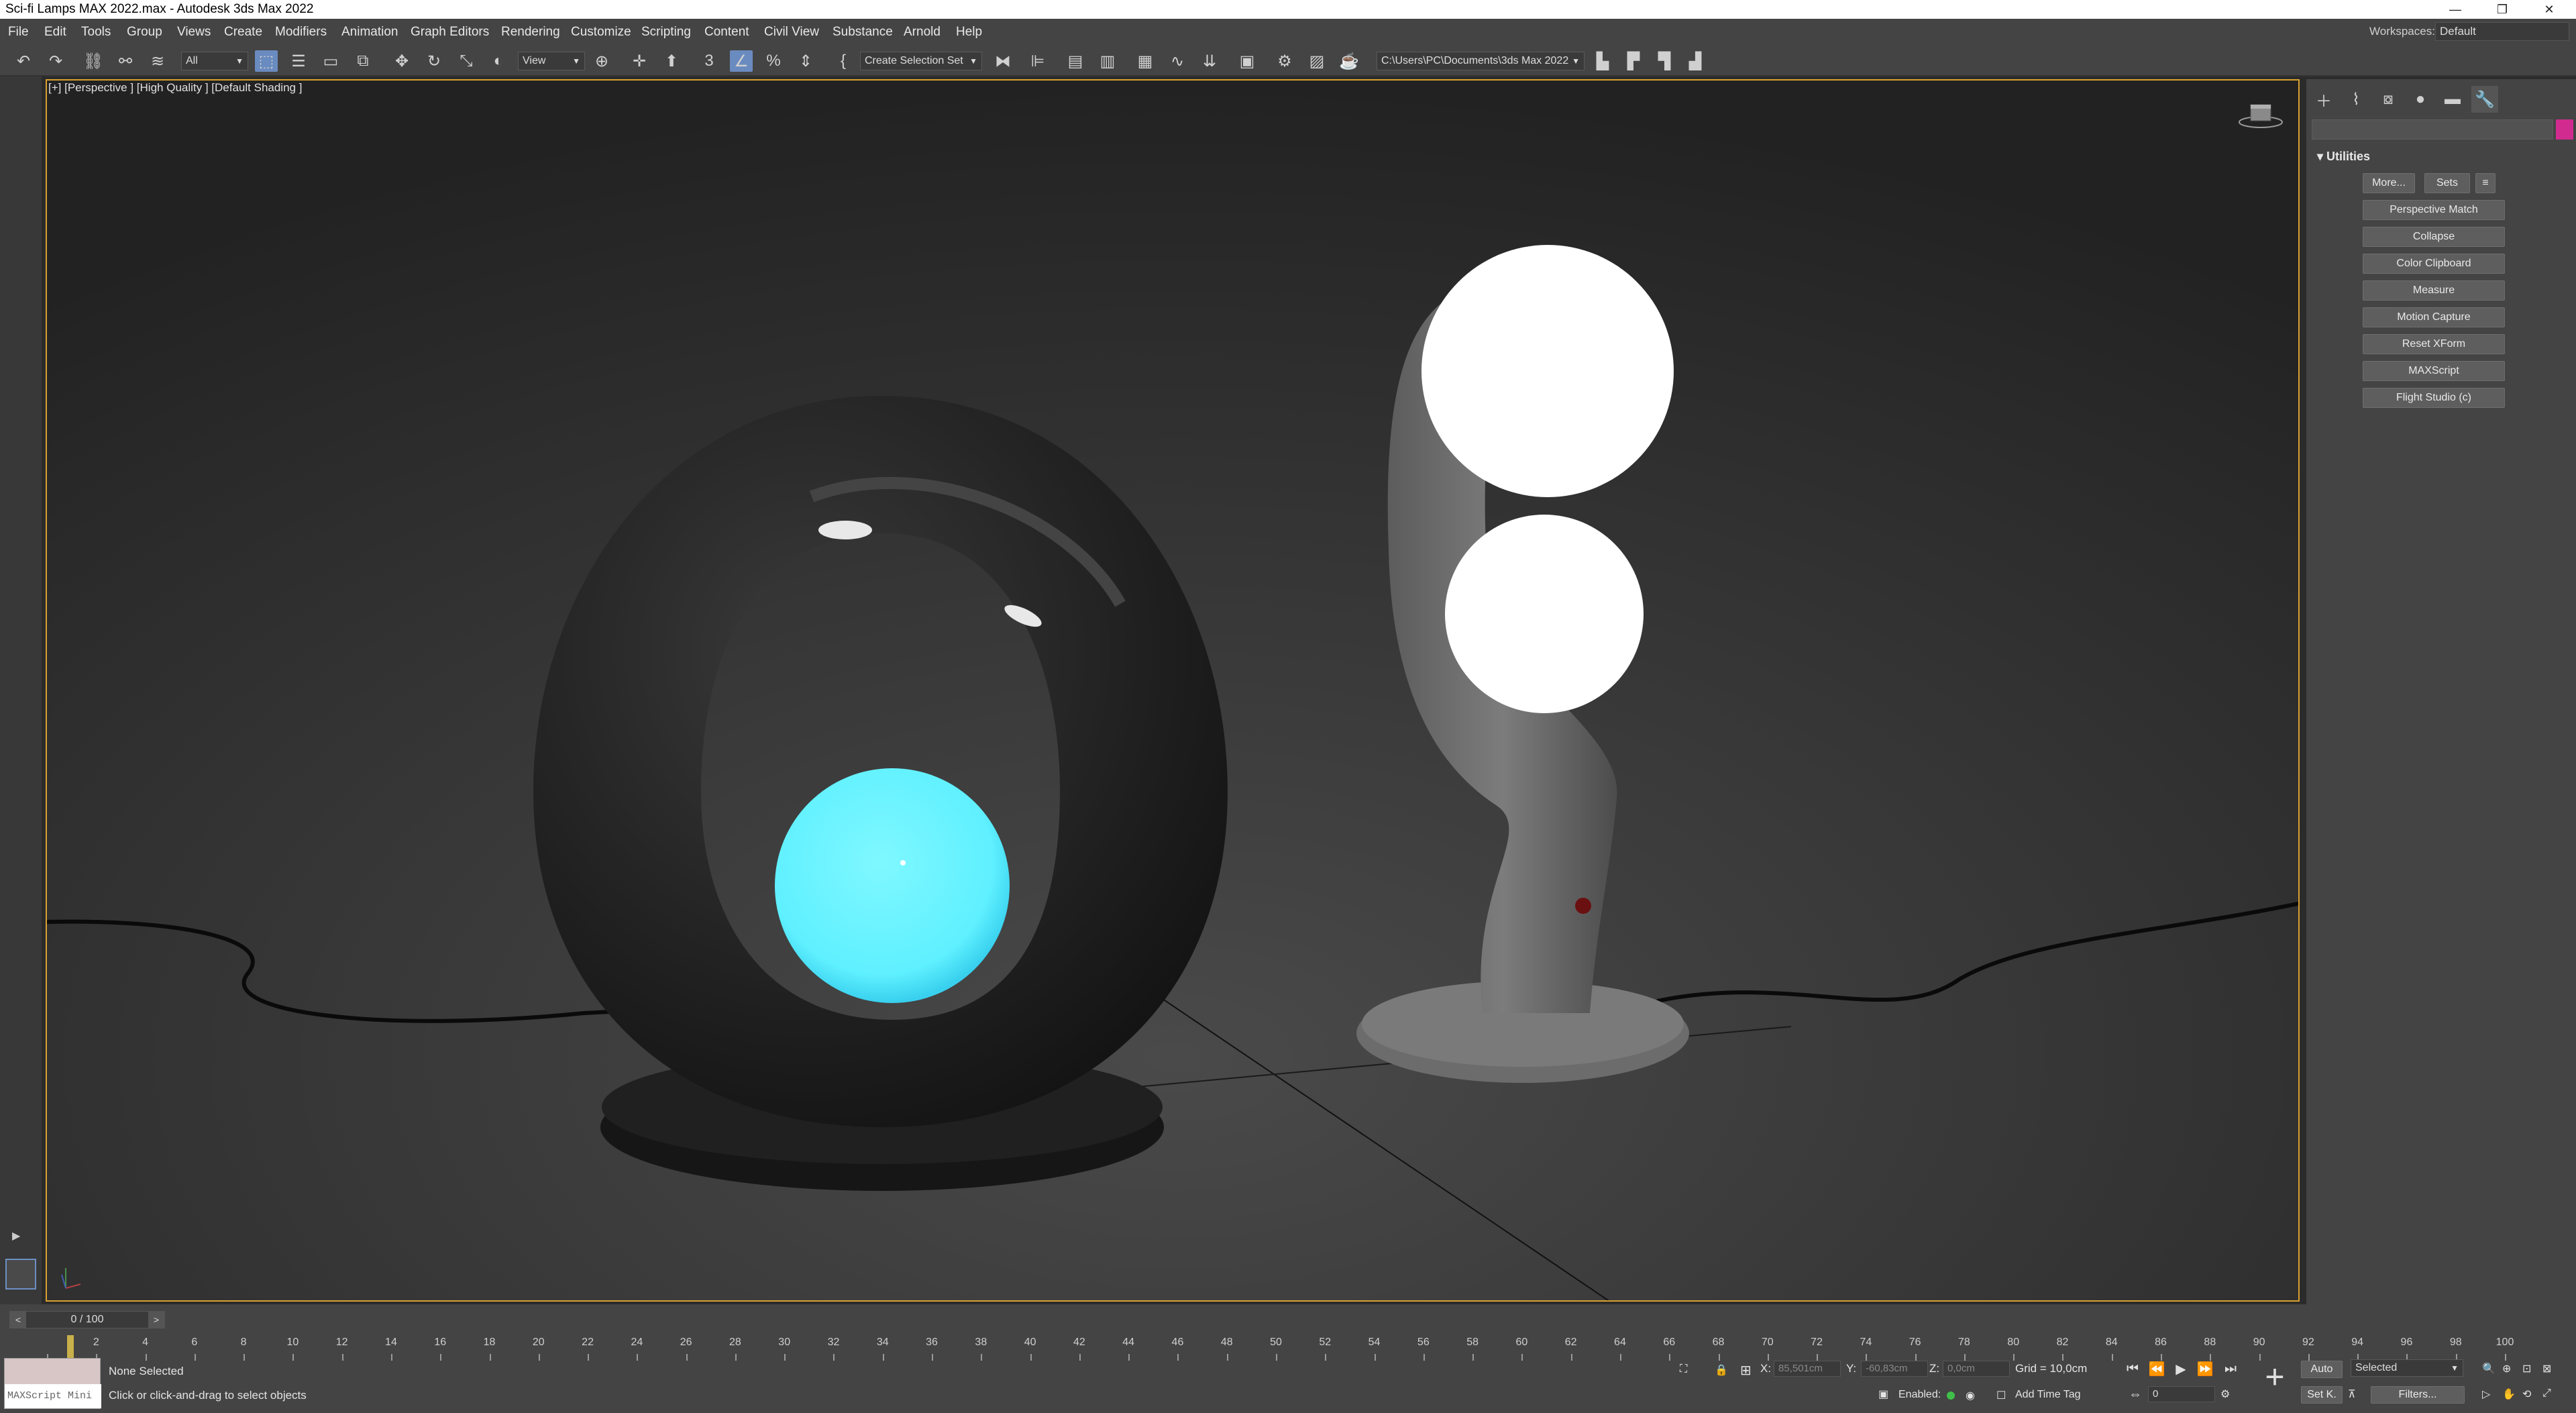 The width and height of the screenshot is (2576, 1413). I want to click on minimize-button: —, so click(2455, 9).